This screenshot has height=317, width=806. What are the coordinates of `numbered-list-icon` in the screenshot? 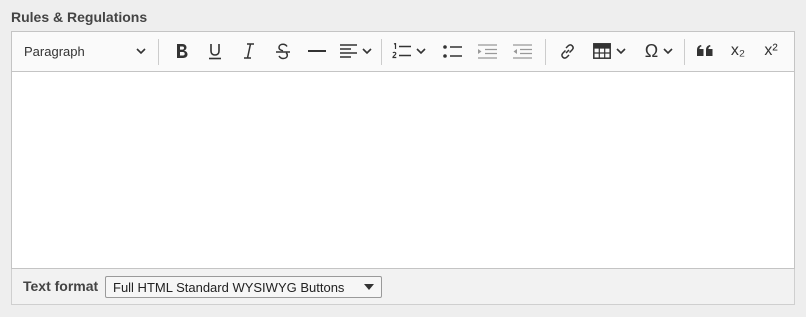 It's located at (401, 51).